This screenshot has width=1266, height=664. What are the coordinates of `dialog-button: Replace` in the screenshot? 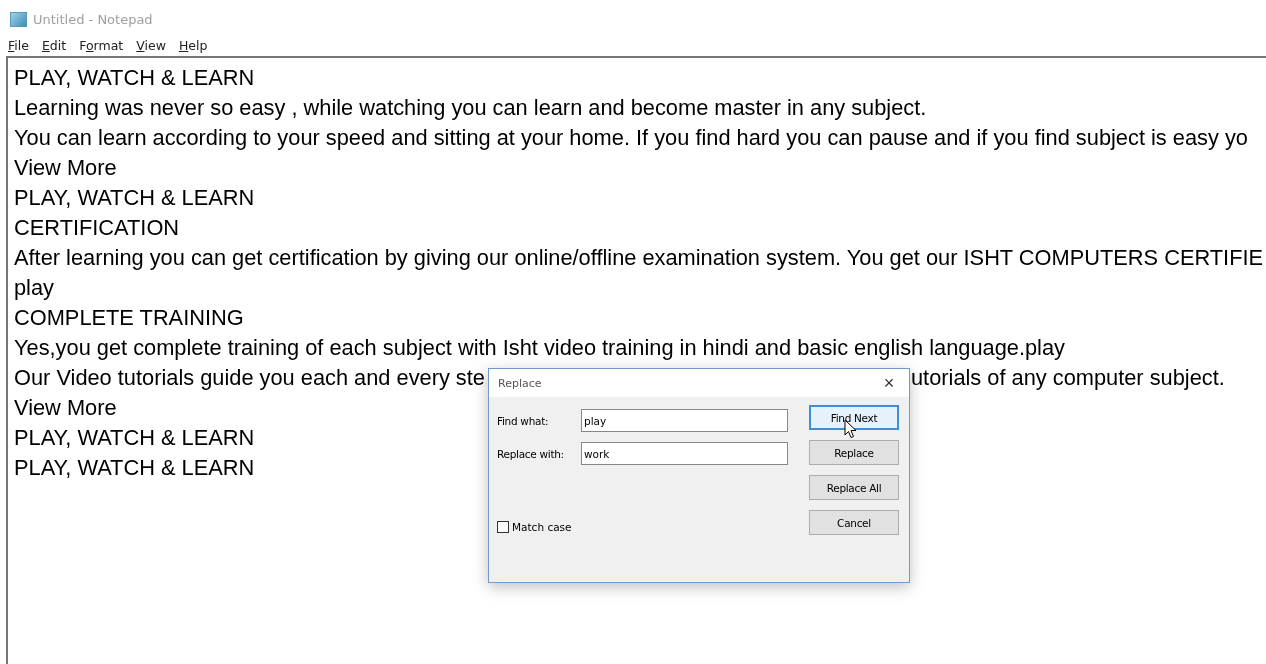 It's located at (854, 452).